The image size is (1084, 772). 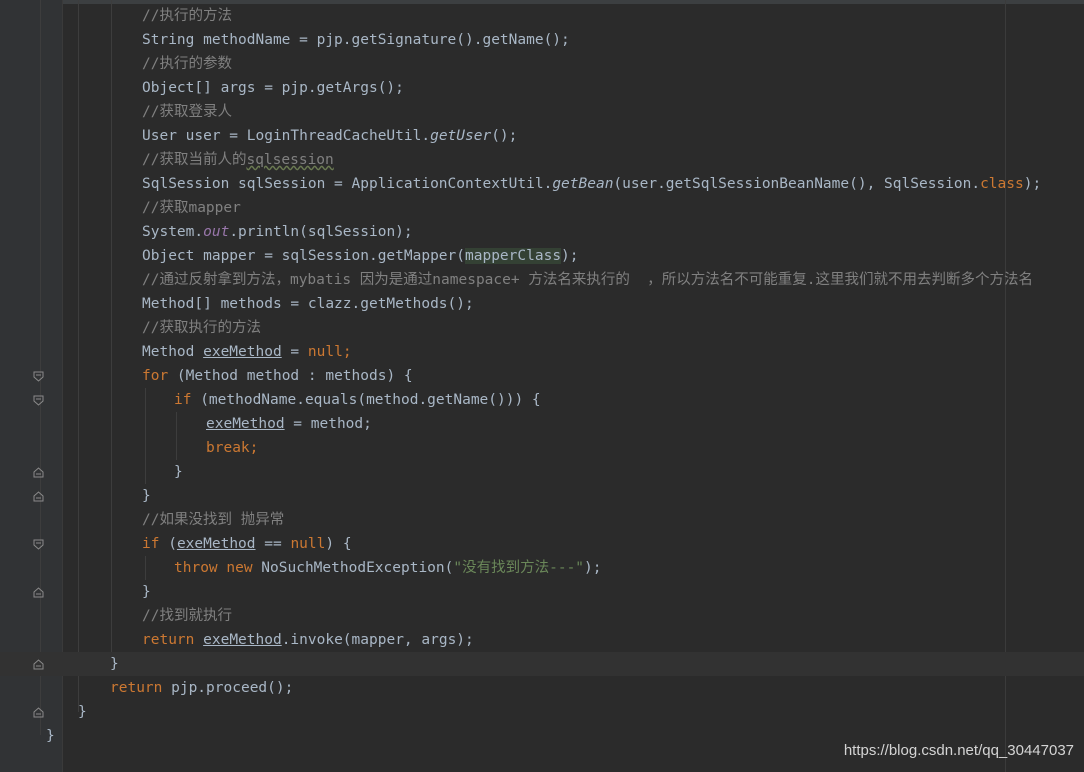 What do you see at coordinates (461, 136) in the screenshot?
I see `static-method-call: getUser` at bounding box center [461, 136].